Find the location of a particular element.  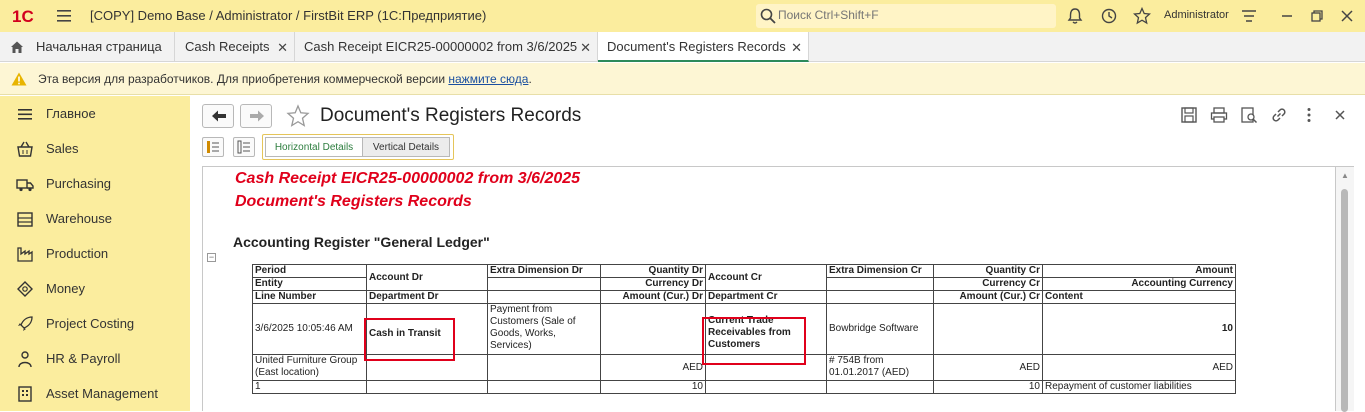

history-icon is located at coordinates (1109, 16).